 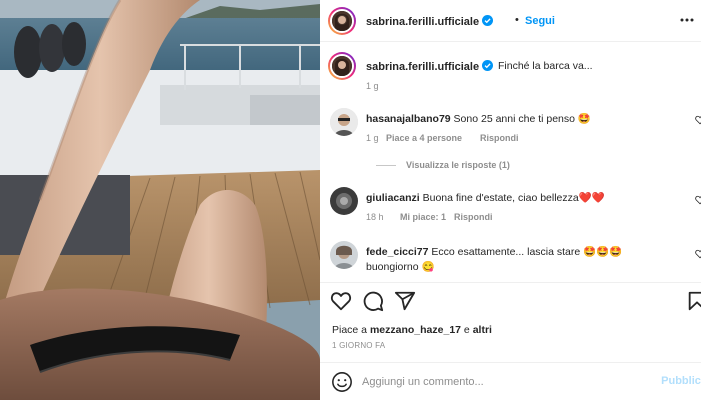 I want to click on follow-button: Segui, so click(x=540, y=21).